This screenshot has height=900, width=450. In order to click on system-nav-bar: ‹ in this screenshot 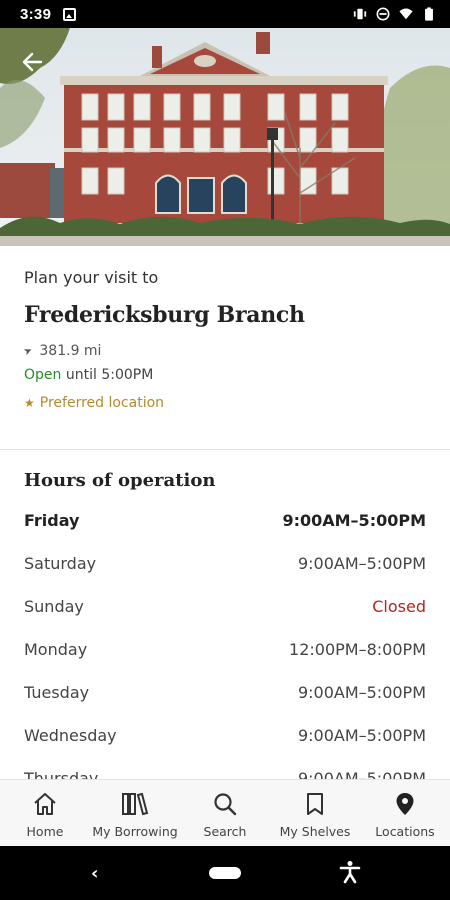, I will do `click(225, 873)`.